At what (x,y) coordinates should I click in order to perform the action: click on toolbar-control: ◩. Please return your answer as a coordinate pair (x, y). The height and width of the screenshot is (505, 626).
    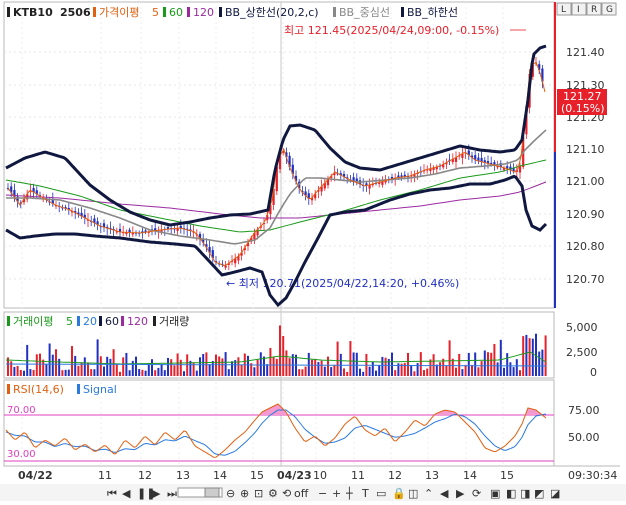
    Looking at the image, I should click on (539, 493).